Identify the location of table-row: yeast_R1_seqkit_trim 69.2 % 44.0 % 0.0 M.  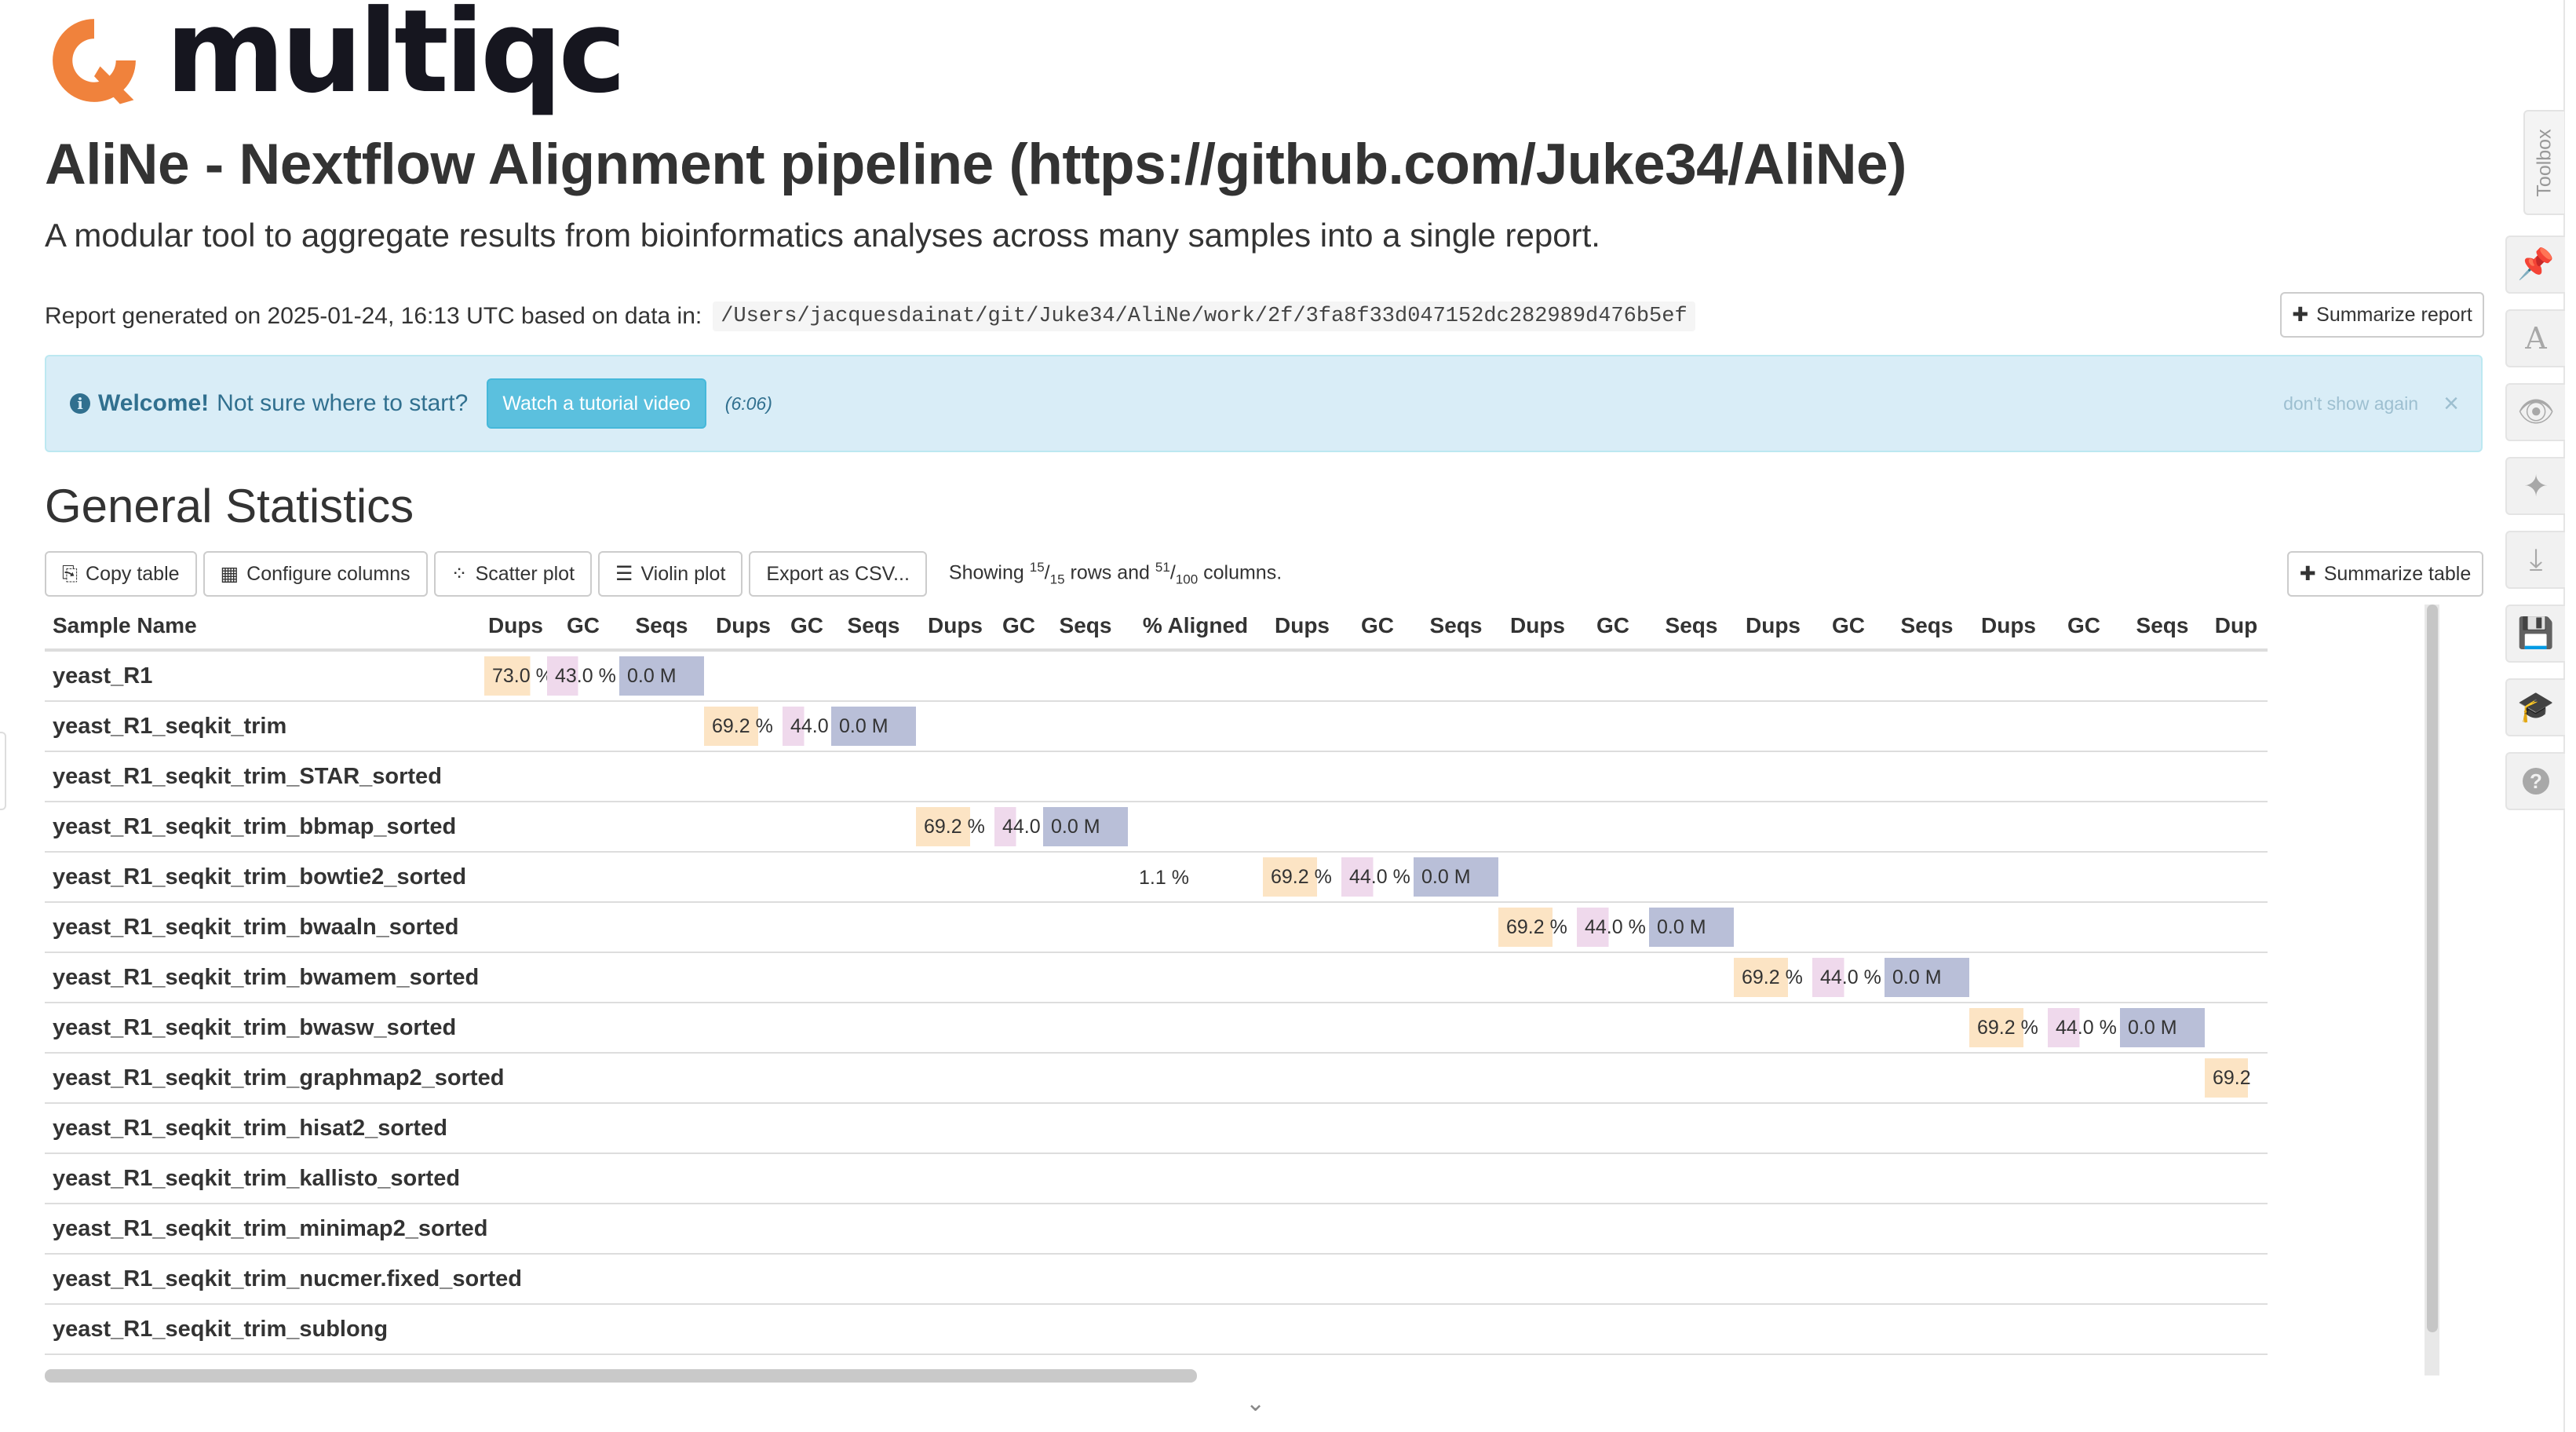
(1156, 725).